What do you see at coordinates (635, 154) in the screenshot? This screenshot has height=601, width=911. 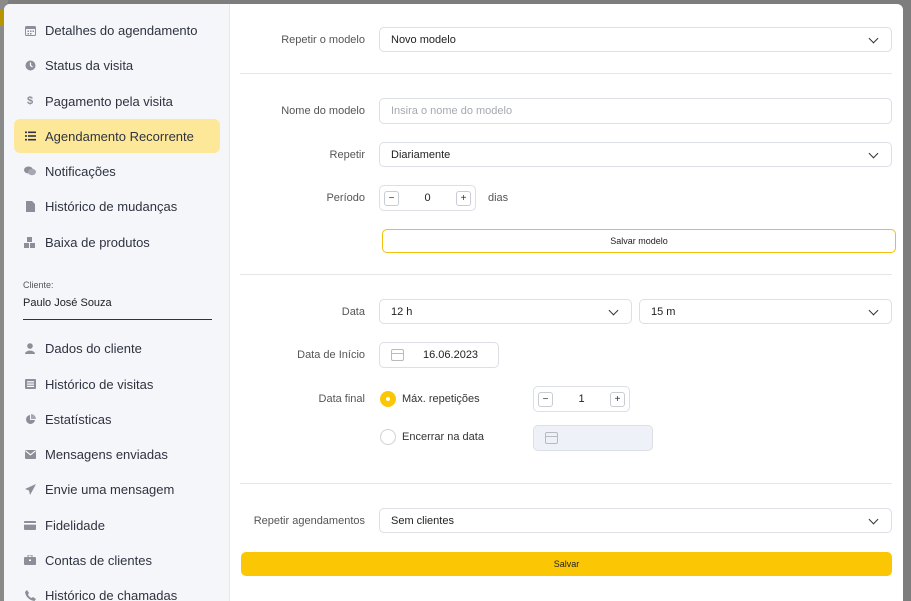 I see `repeat-frequency-select: Diariamente` at bounding box center [635, 154].